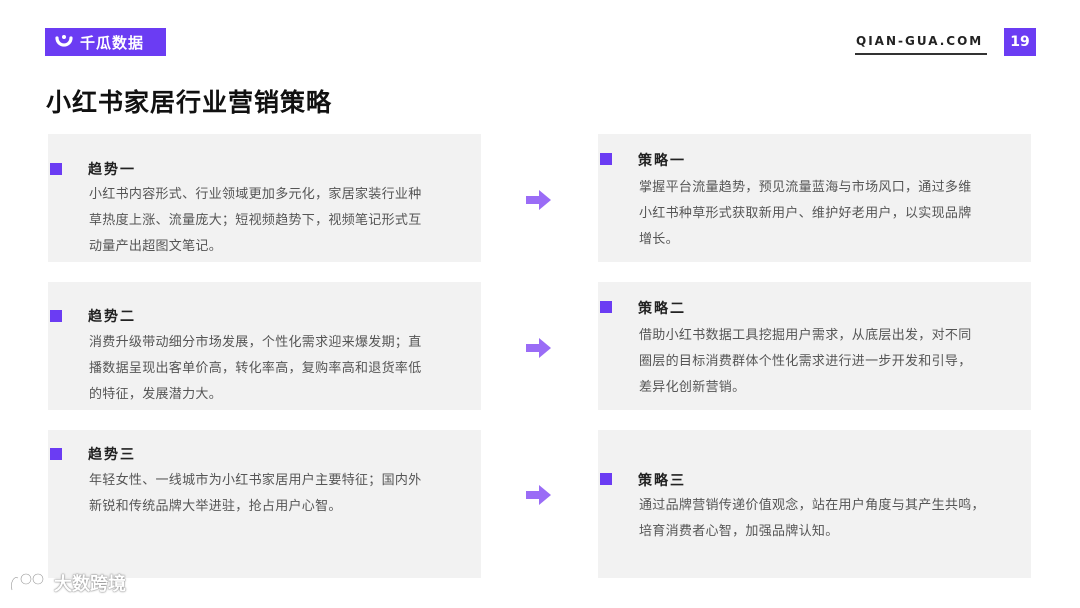 Image resolution: width=1080 pixels, height=608 pixels. I want to click on trend-body-line: 的特征，发展潜力大。, so click(156, 394).